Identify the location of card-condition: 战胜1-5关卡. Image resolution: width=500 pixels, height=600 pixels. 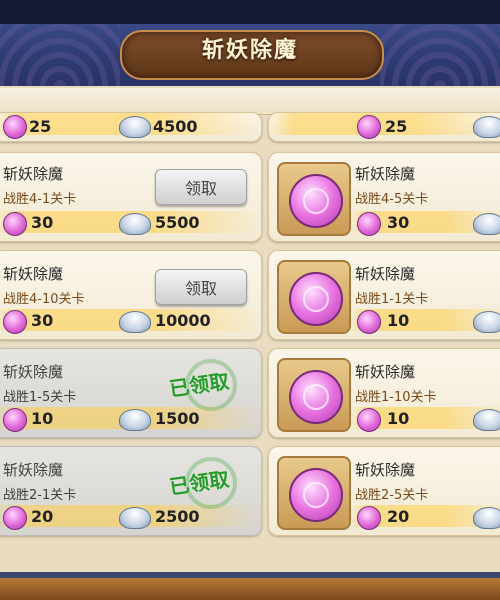
(40, 397).